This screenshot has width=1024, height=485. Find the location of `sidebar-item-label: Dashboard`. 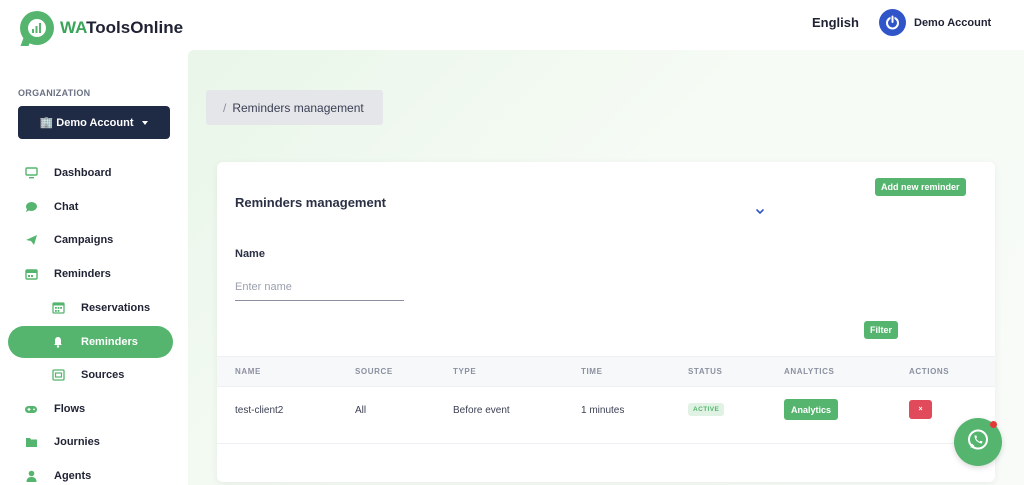

sidebar-item-label: Dashboard is located at coordinates (83, 173).